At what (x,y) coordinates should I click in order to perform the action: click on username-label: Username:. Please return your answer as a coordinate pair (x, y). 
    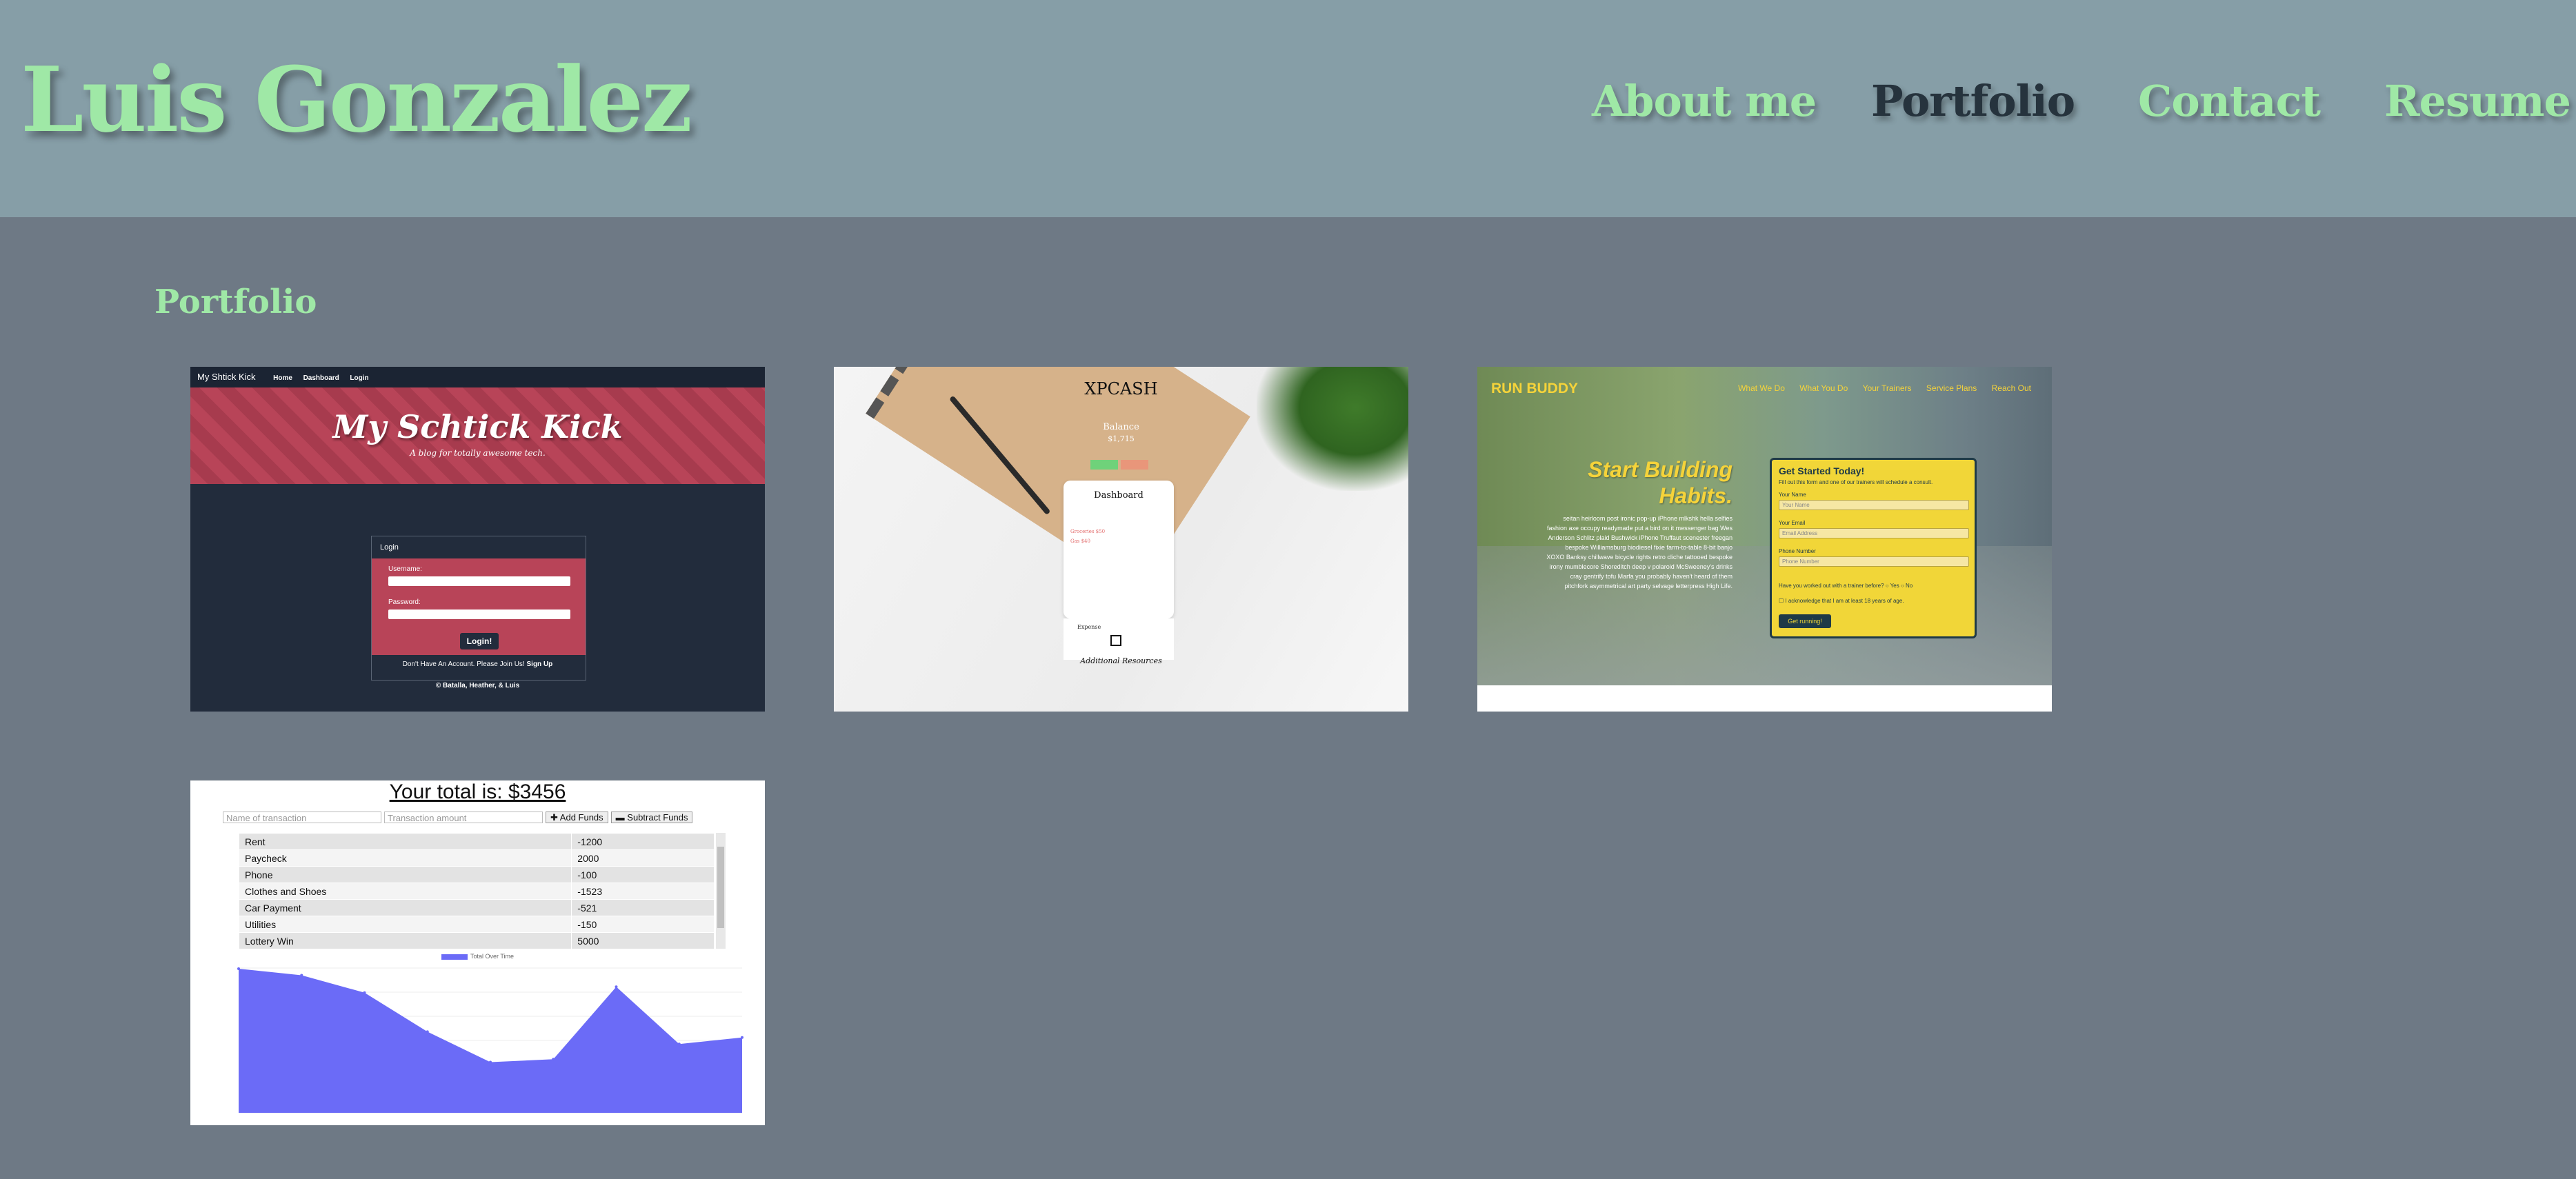
    Looking at the image, I should click on (405, 569).